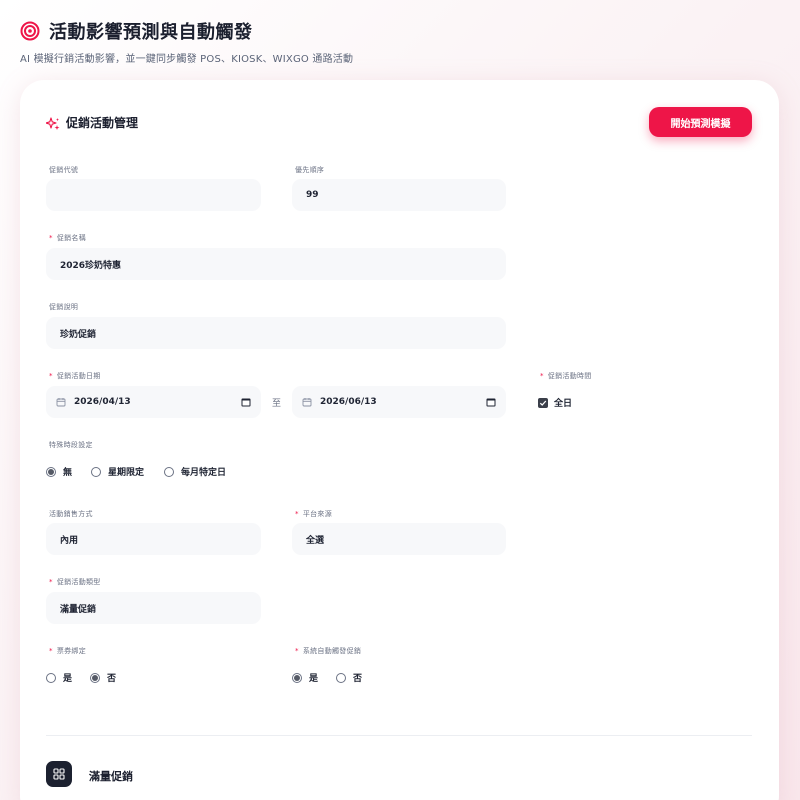 Image resolution: width=800 pixels, height=800 pixels. I want to click on promo-code-input, so click(153, 195).